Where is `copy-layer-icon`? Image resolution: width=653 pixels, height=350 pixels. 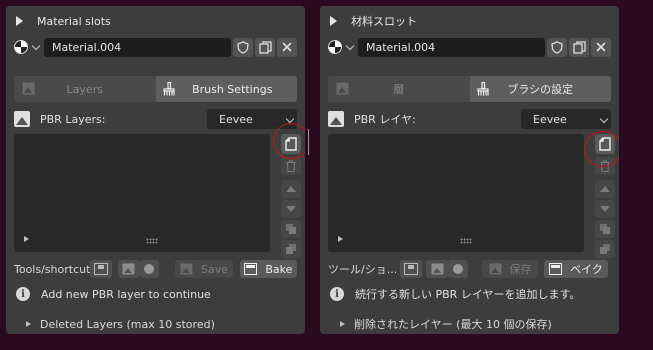 copy-layer-icon is located at coordinates (291, 229).